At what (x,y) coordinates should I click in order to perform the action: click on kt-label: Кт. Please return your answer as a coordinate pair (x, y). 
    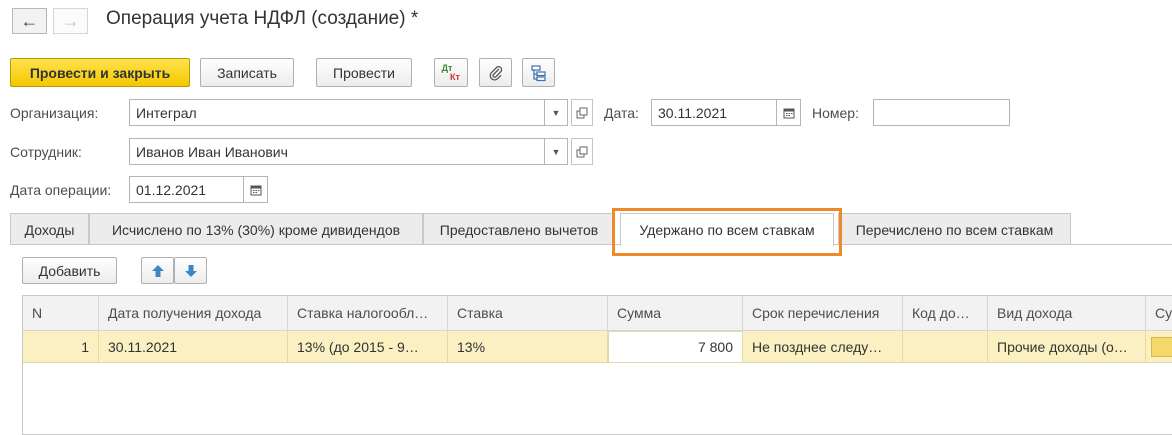
    Looking at the image, I should click on (455, 76).